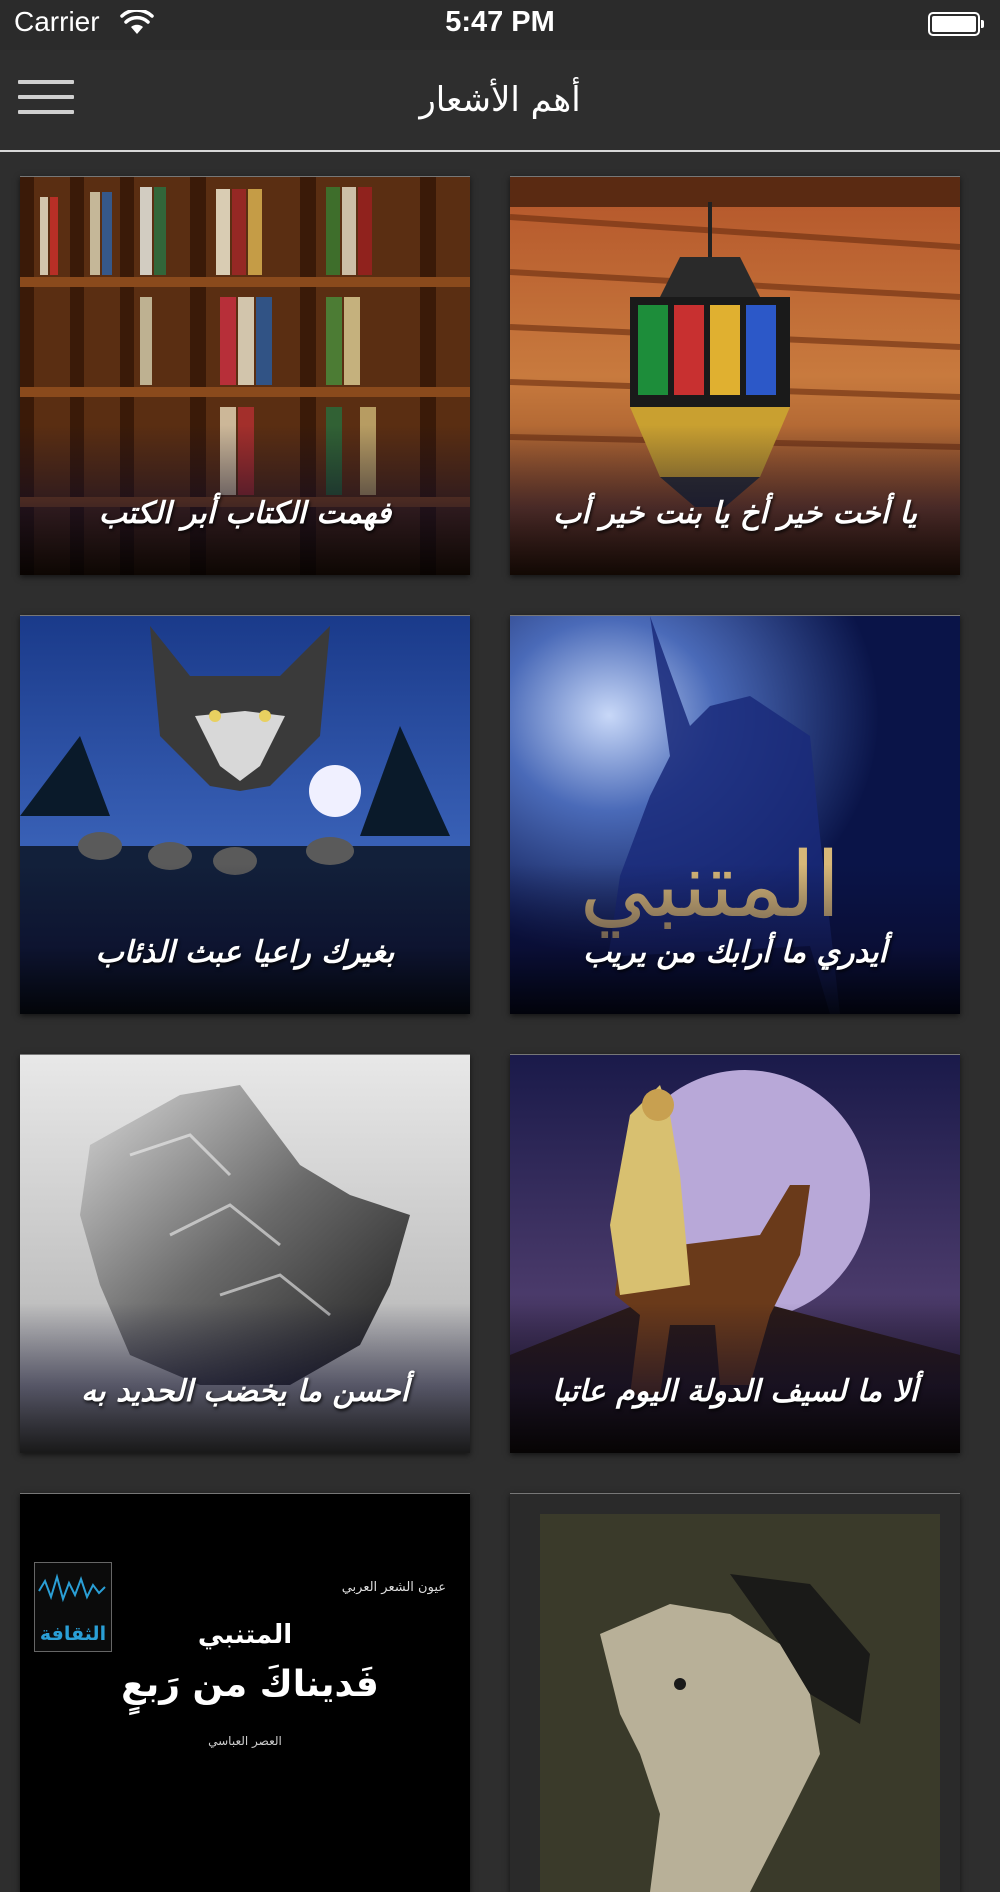  Describe the element at coordinates (245, 952) in the screenshot. I see `poem-title: بغيرك راعيا عبث الذئاب` at that location.